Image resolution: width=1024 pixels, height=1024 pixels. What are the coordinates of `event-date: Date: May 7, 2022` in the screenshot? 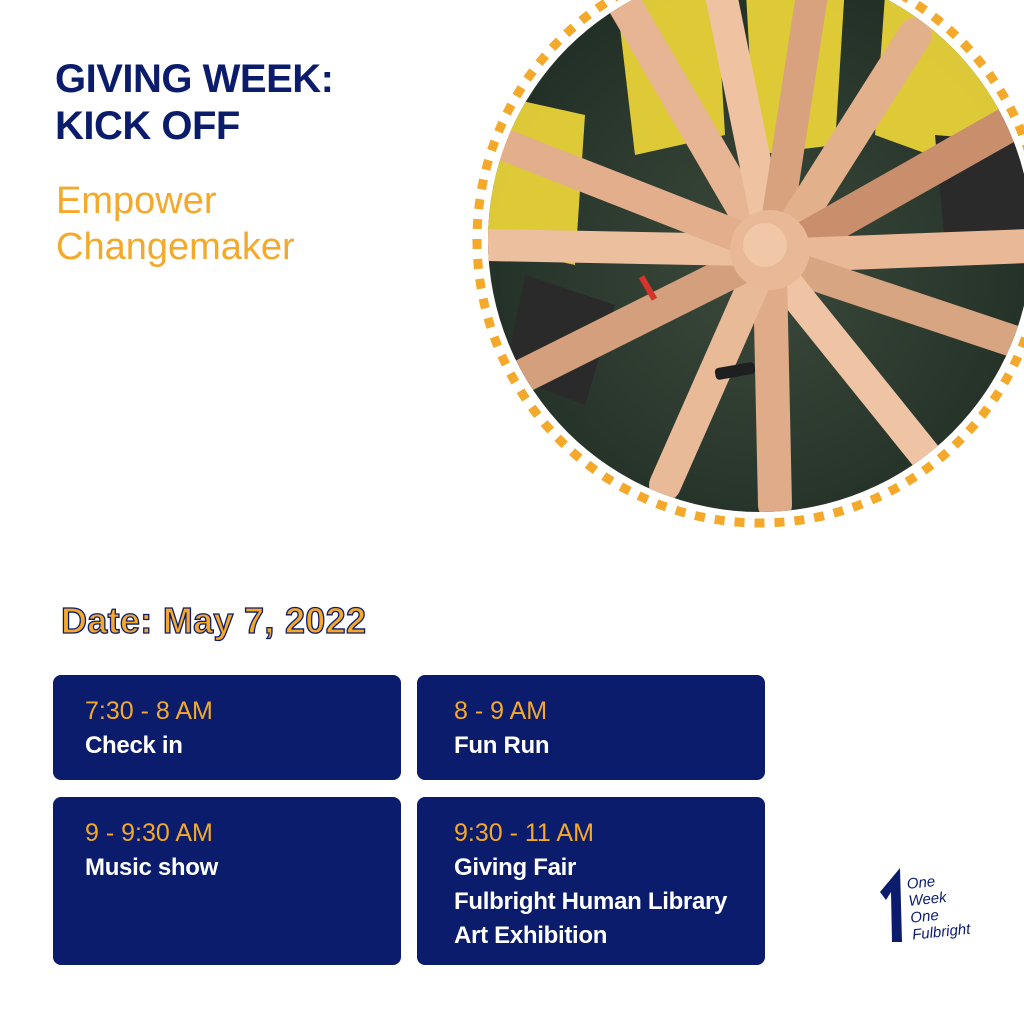 It's located at (213, 620).